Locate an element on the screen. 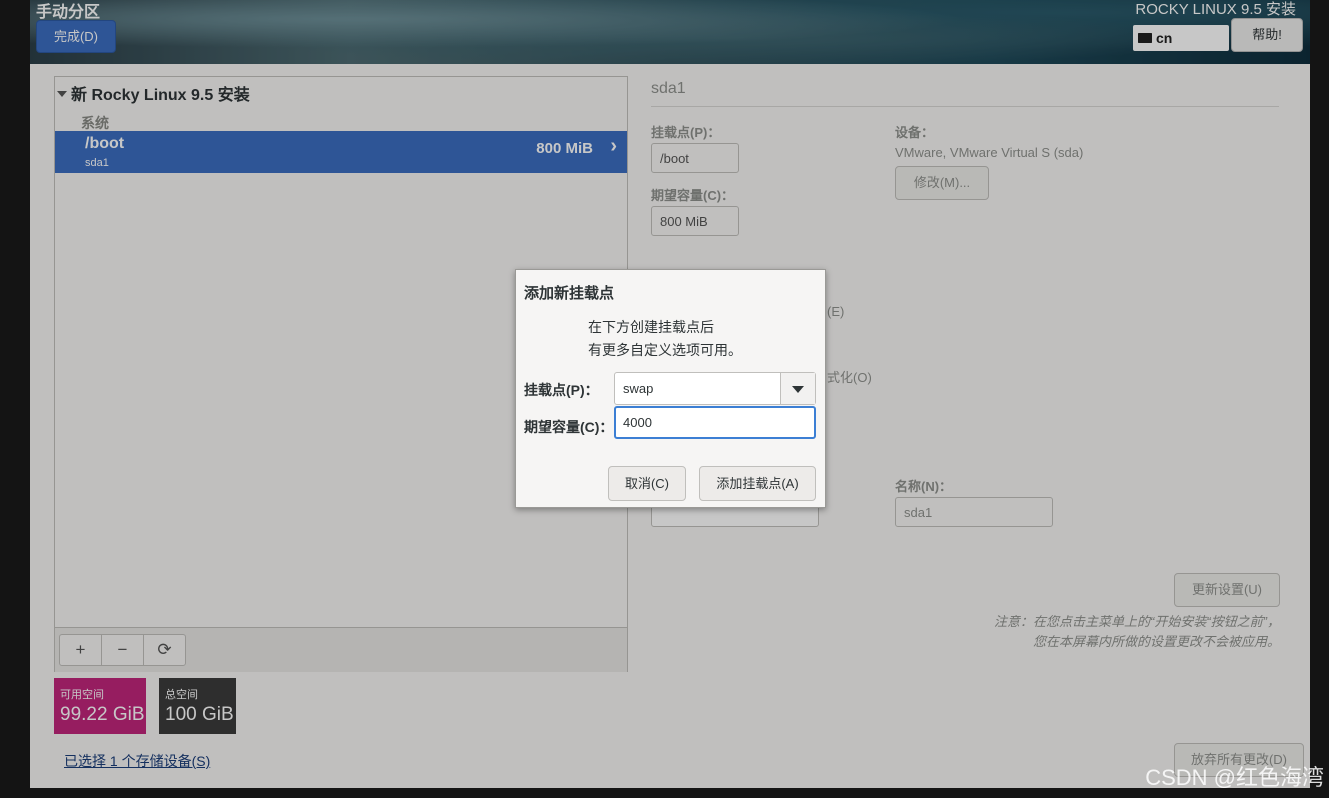  dialog-message-line2: 有更多自定义选项可用。 is located at coordinates (665, 350).